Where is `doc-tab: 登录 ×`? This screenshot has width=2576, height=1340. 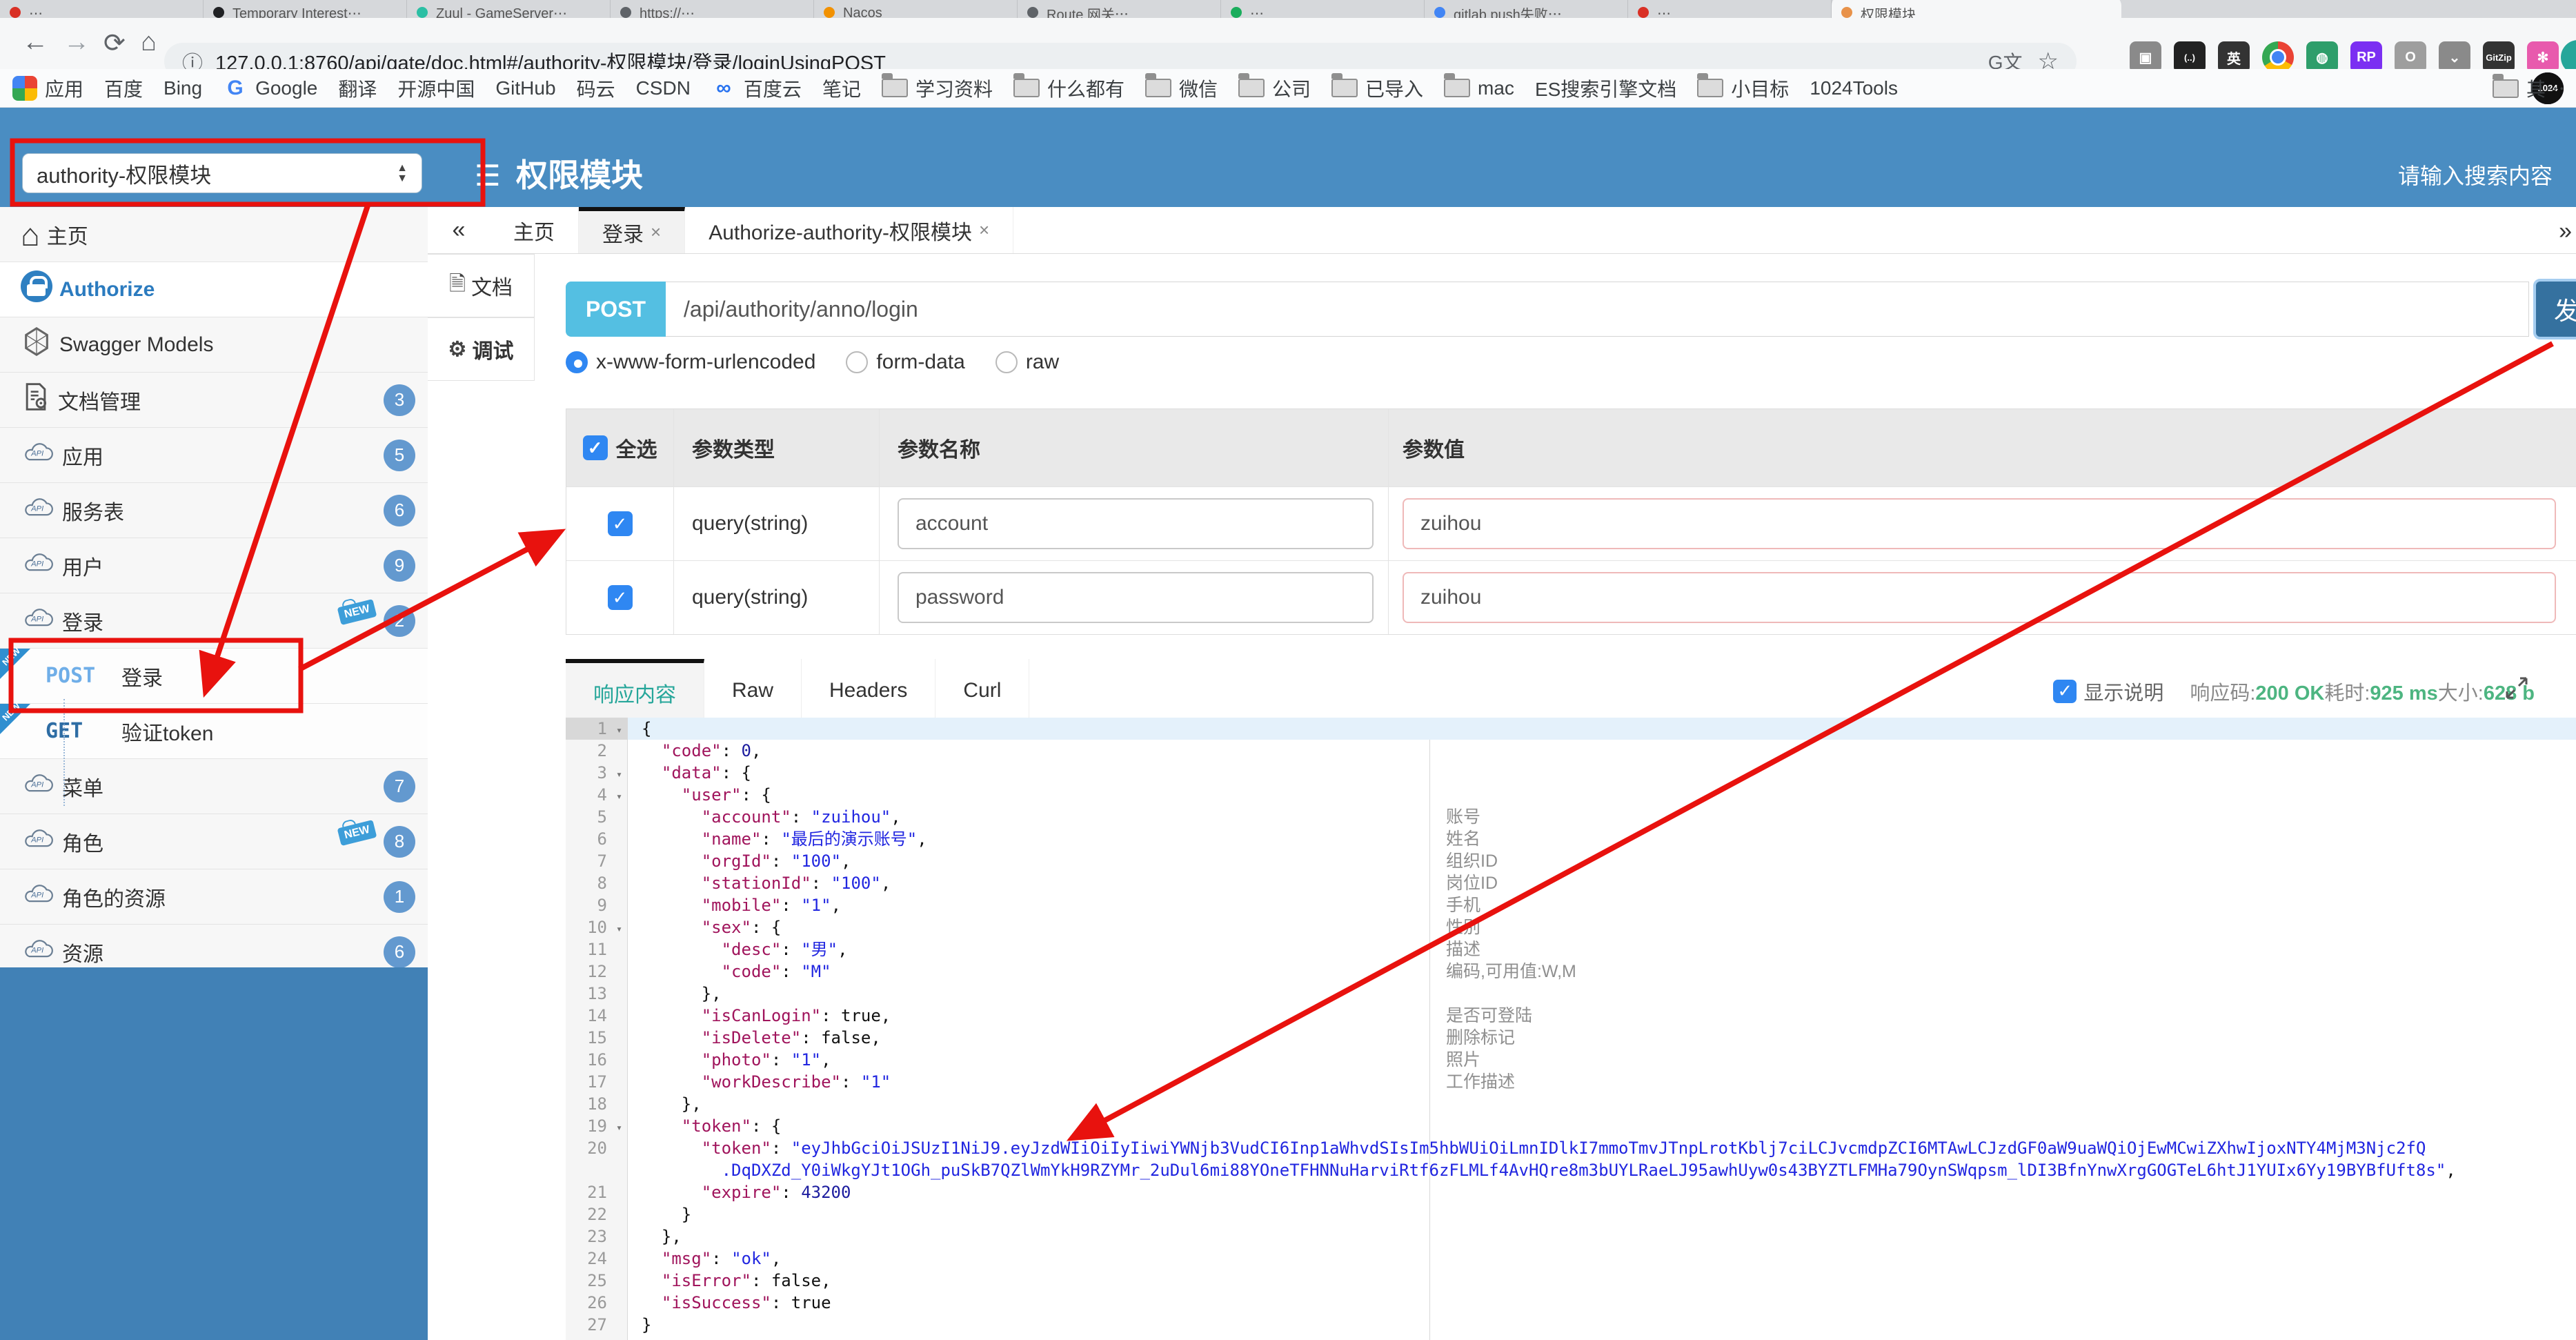 doc-tab: 登录 × is located at coordinates (632, 230).